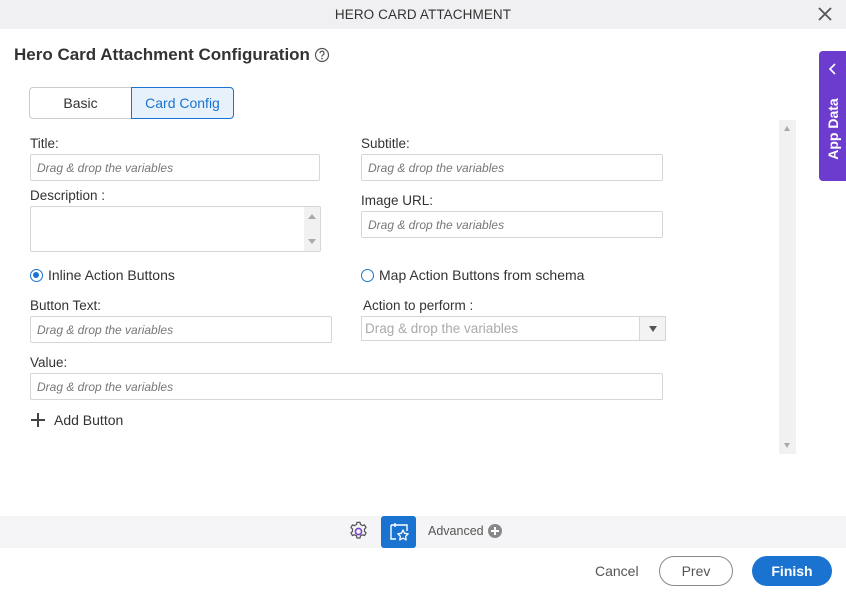 The height and width of the screenshot is (597, 846). Describe the element at coordinates (652, 328) in the screenshot. I see `chevron-down-icon` at that location.